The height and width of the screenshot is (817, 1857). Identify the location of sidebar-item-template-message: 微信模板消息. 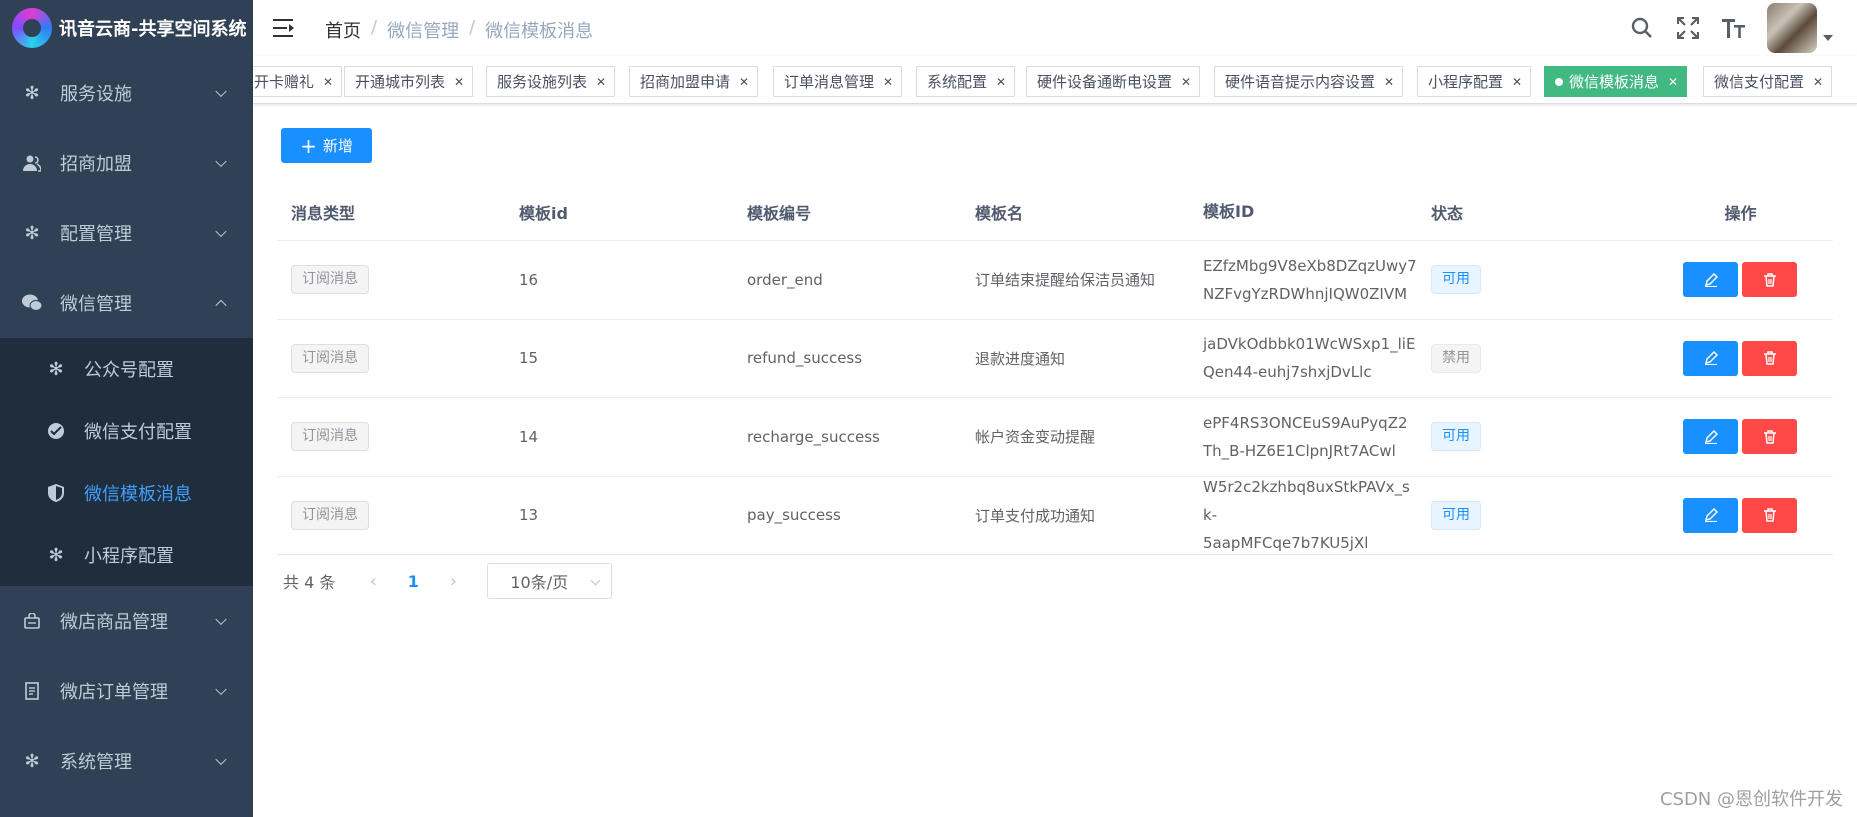
(126, 493).